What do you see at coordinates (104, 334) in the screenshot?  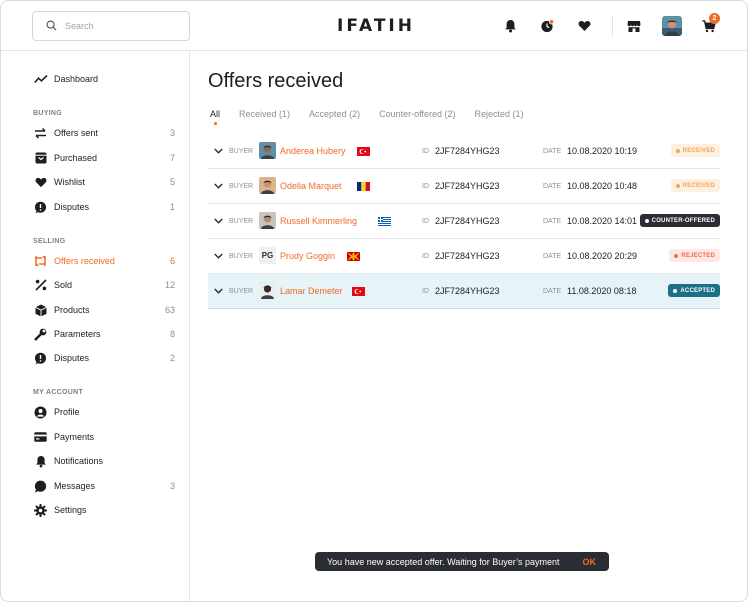 I see `sidebar-item-parameters: Parameters 8` at bounding box center [104, 334].